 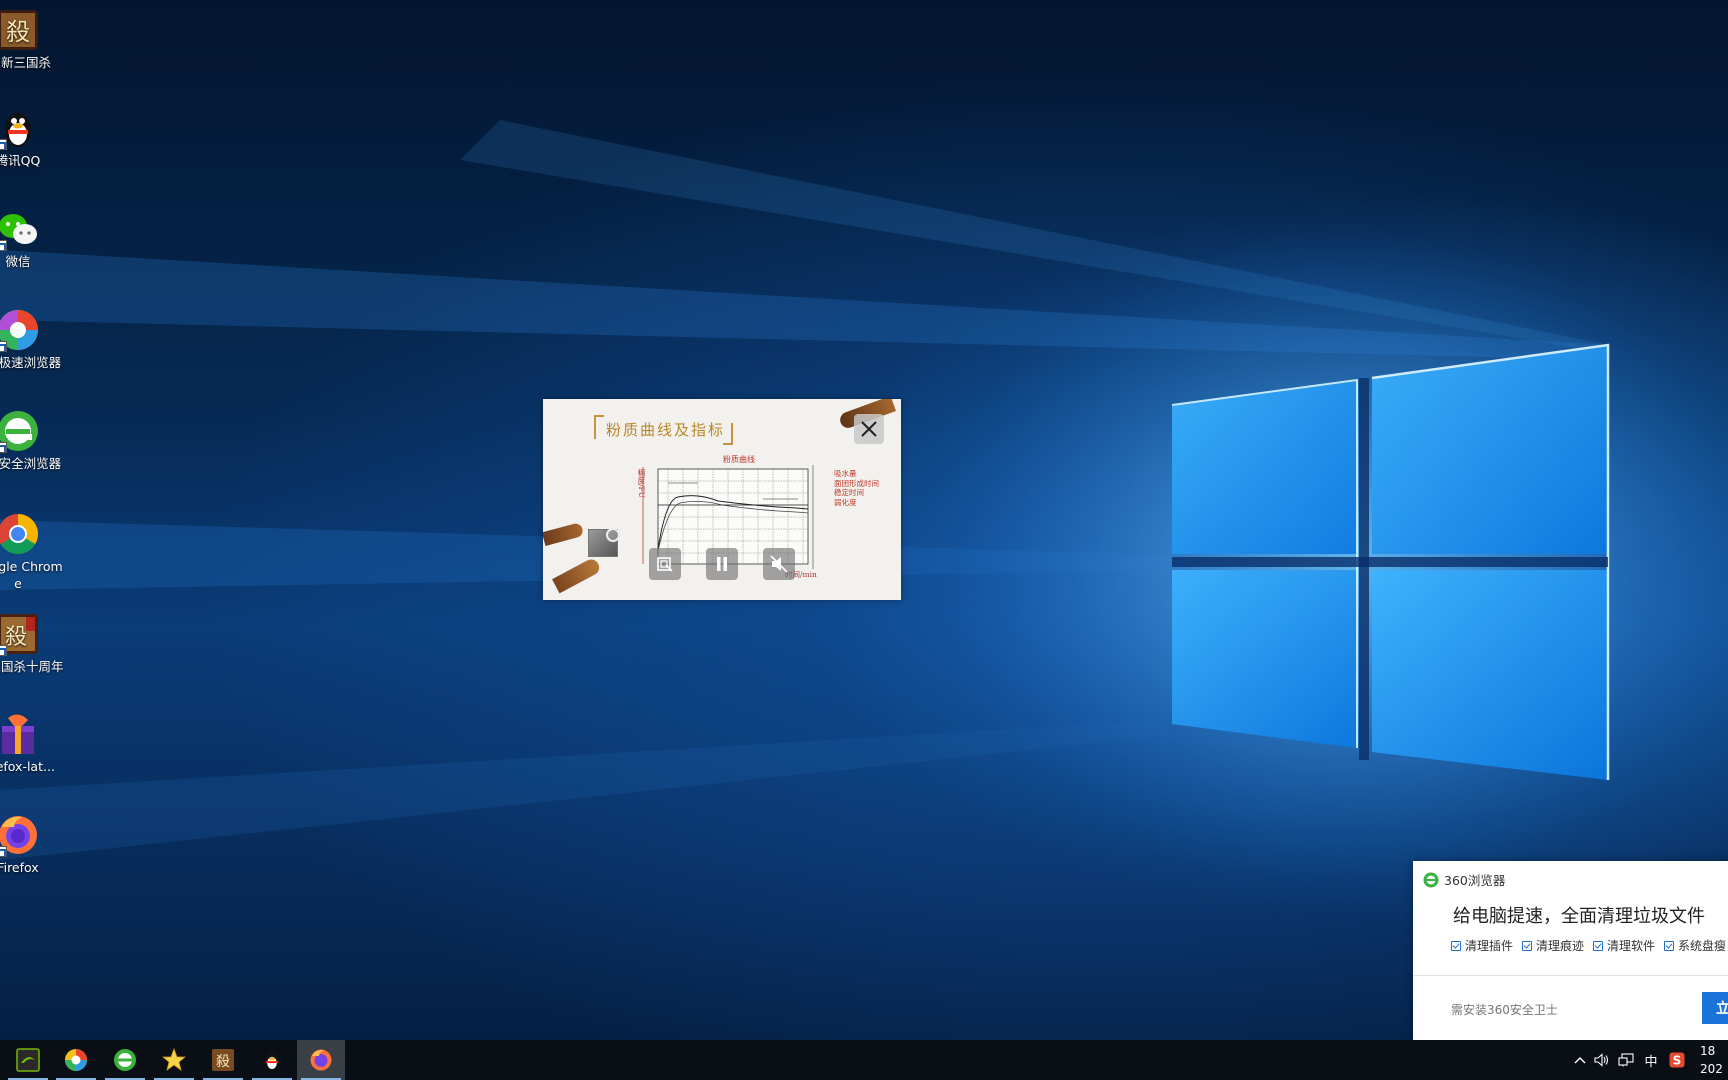 What do you see at coordinates (845, 473) in the screenshot?
I see `legend-item: 吸水量` at bounding box center [845, 473].